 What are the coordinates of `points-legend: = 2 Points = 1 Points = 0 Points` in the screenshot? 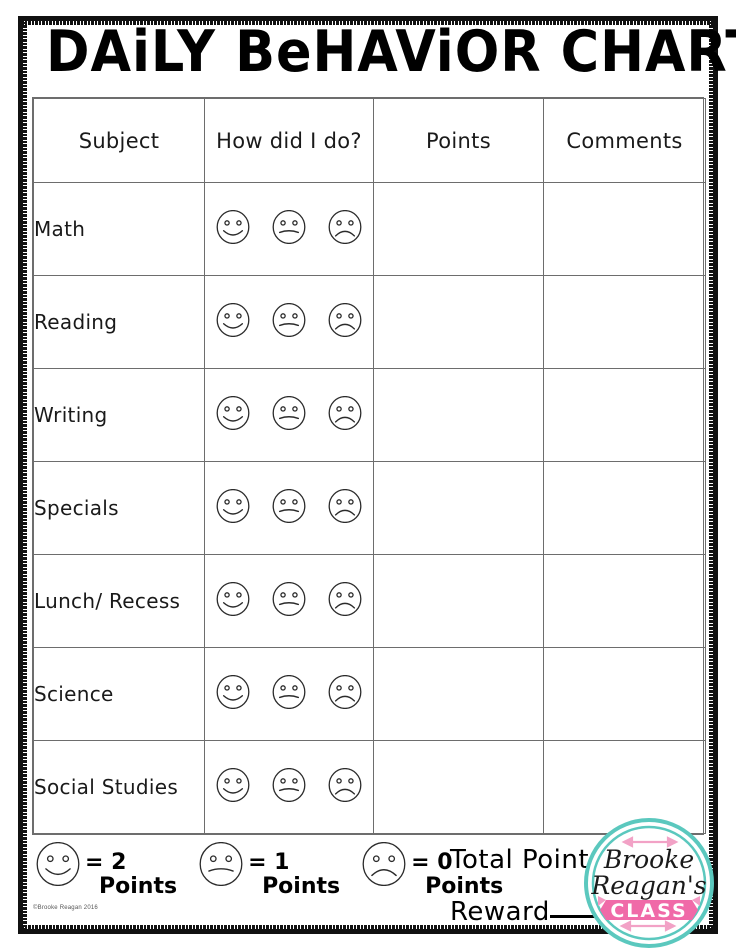 It's located at (269, 870).